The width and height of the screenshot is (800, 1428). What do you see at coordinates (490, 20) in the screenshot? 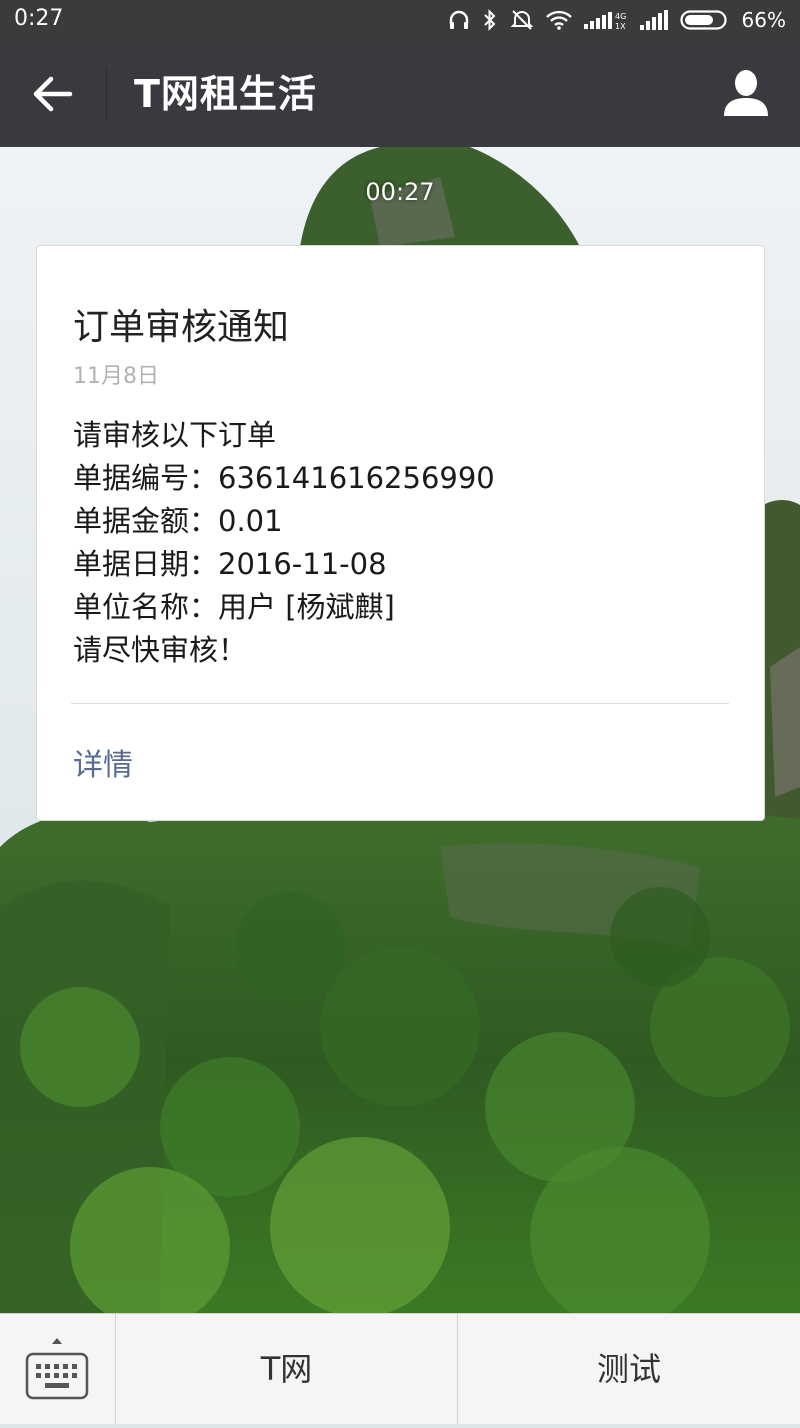
I see `bluetooth-icon` at bounding box center [490, 20].